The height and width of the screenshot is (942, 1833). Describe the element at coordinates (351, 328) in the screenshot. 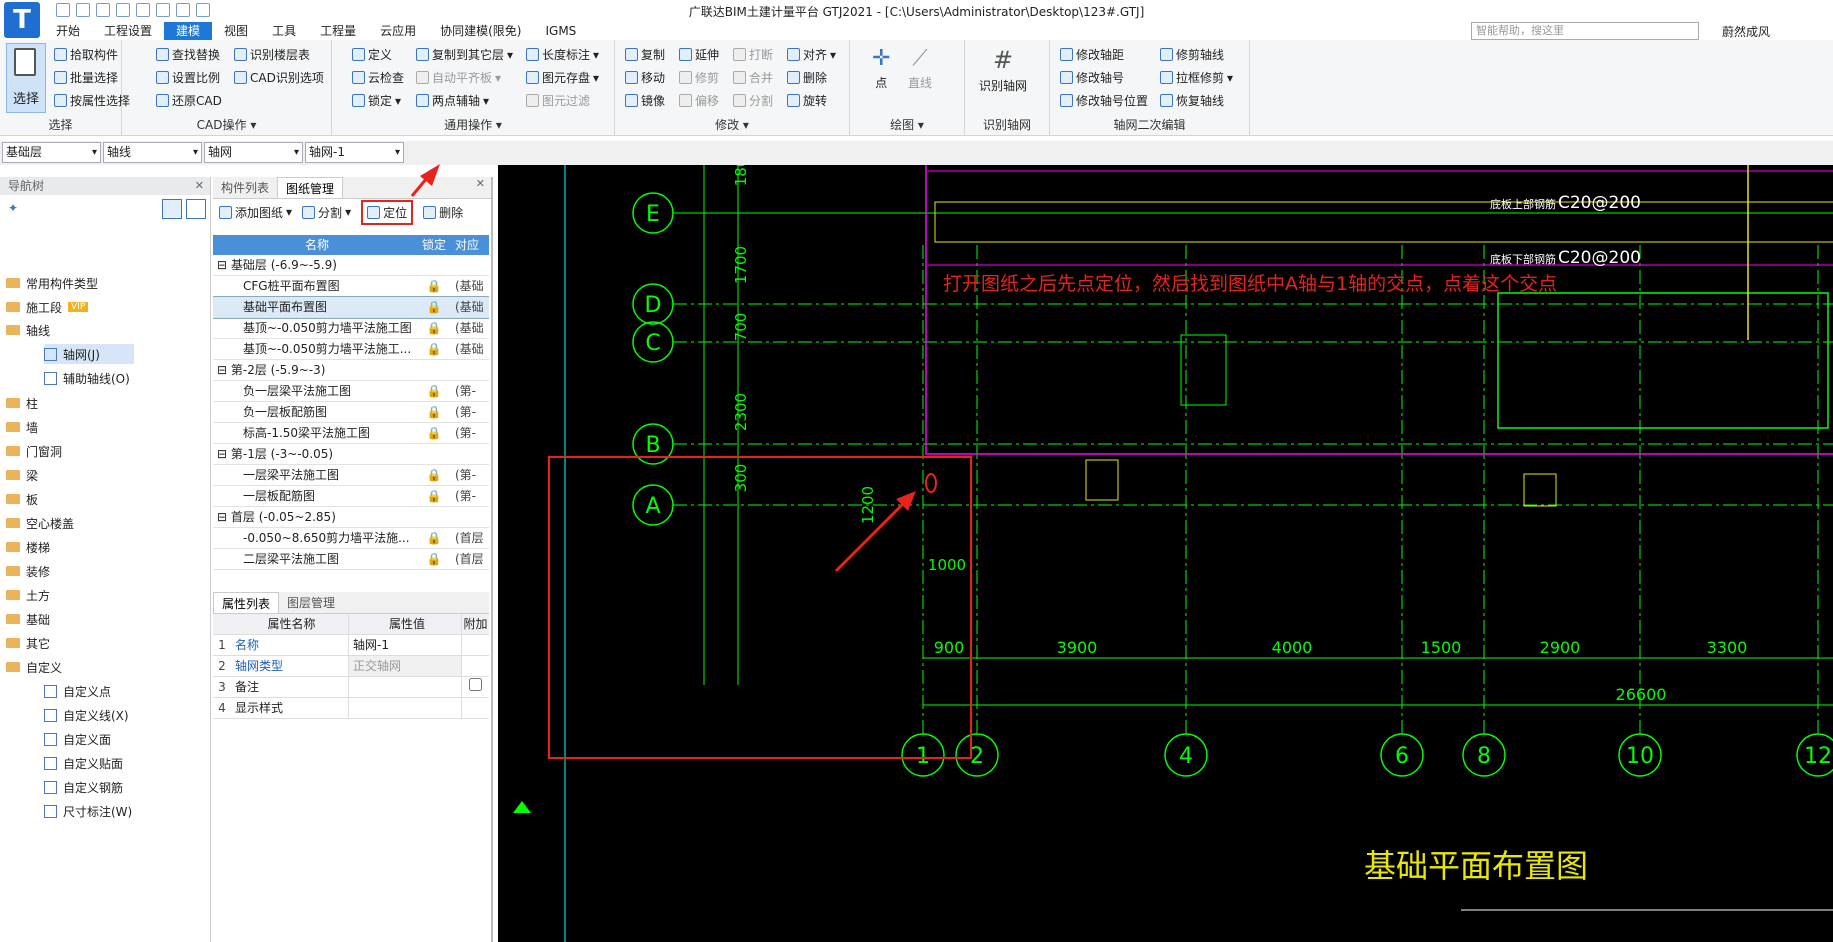

I see `table-row: 基顶~-0.050剪力墙平法施工图 🔒 (基础` at that location.